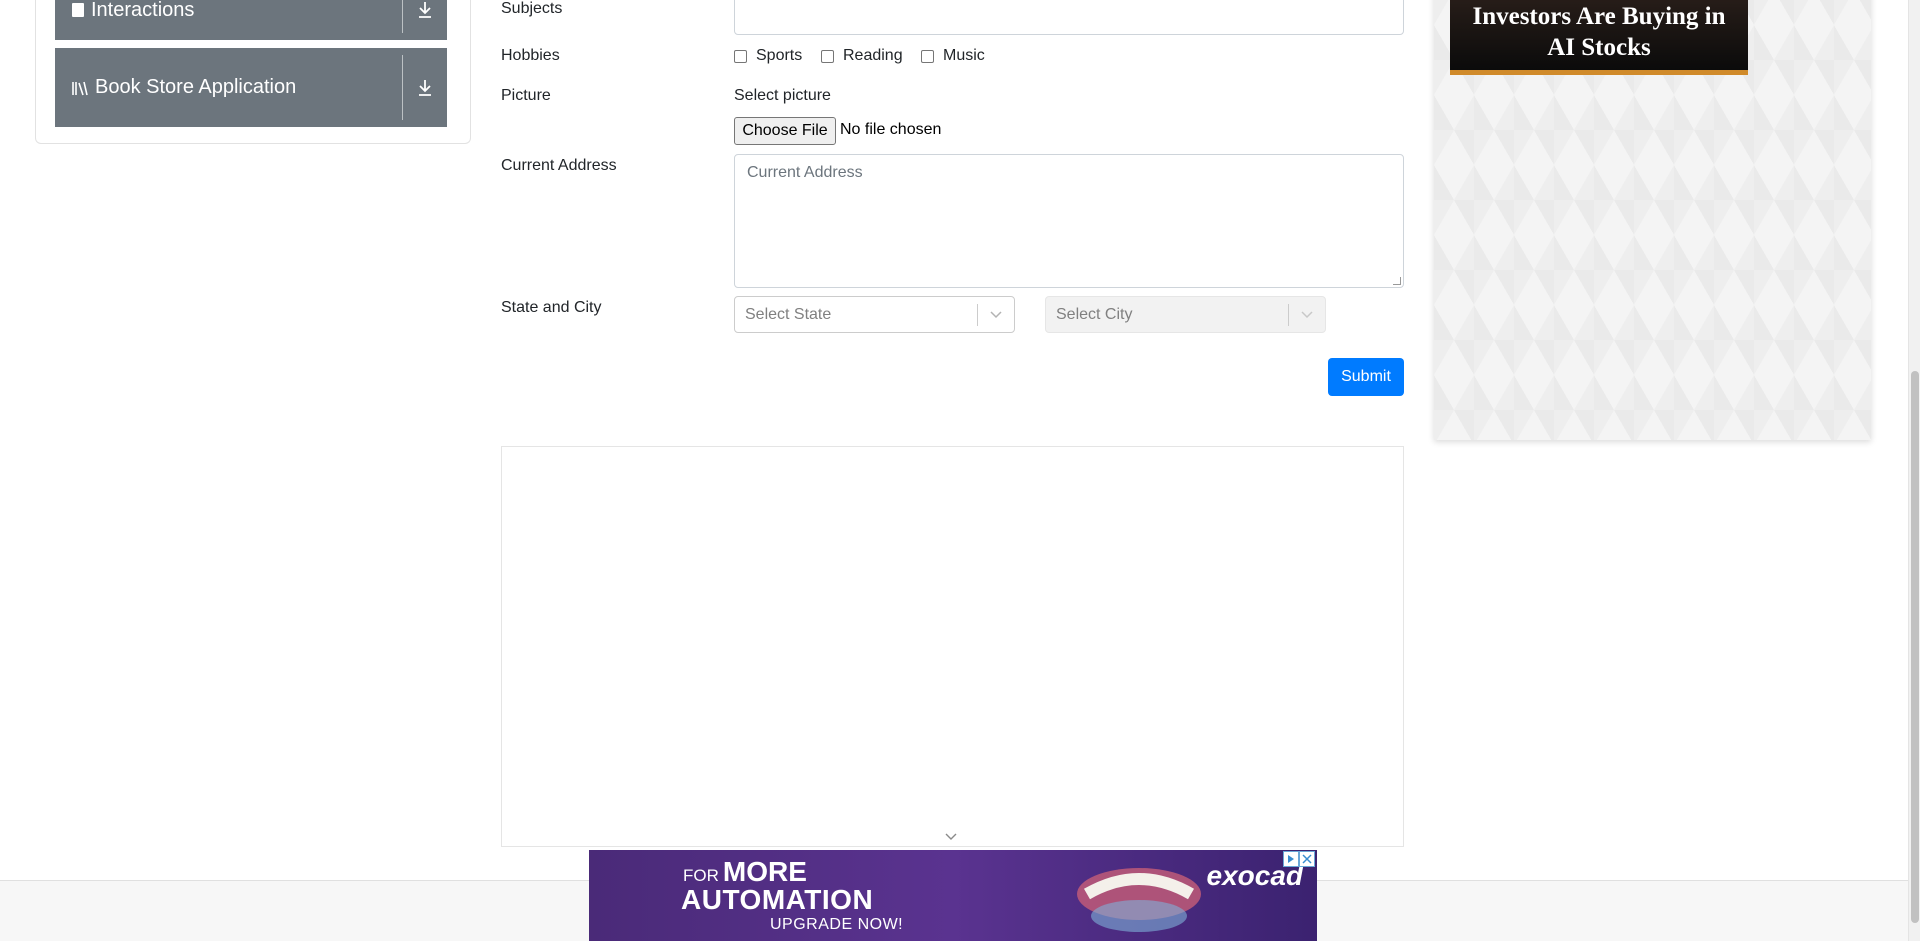 This screenshot has height=941, width=1920. Describe the element at coordinates (1307, 859) in the screenshot. I see `close-icon` at that location.